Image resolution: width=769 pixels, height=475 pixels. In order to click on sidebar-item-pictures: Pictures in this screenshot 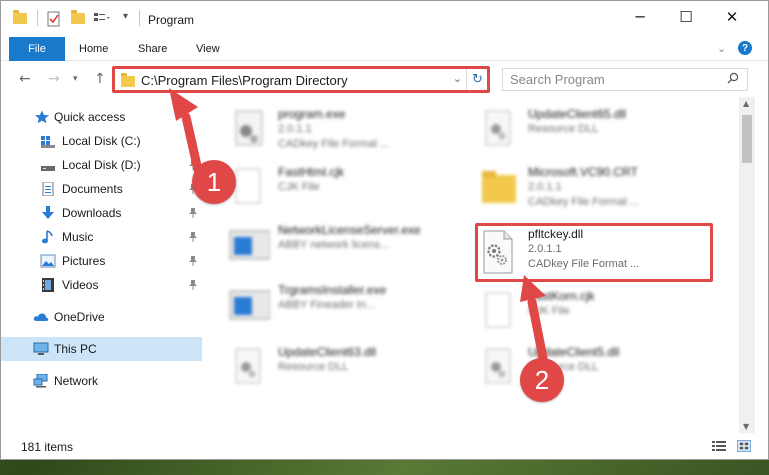, I will do `click(101, 261)`.